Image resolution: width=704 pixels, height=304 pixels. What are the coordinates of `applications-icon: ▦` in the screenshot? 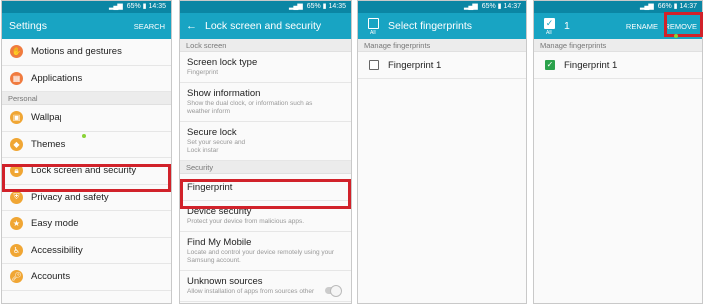 It's located at (16, 78).